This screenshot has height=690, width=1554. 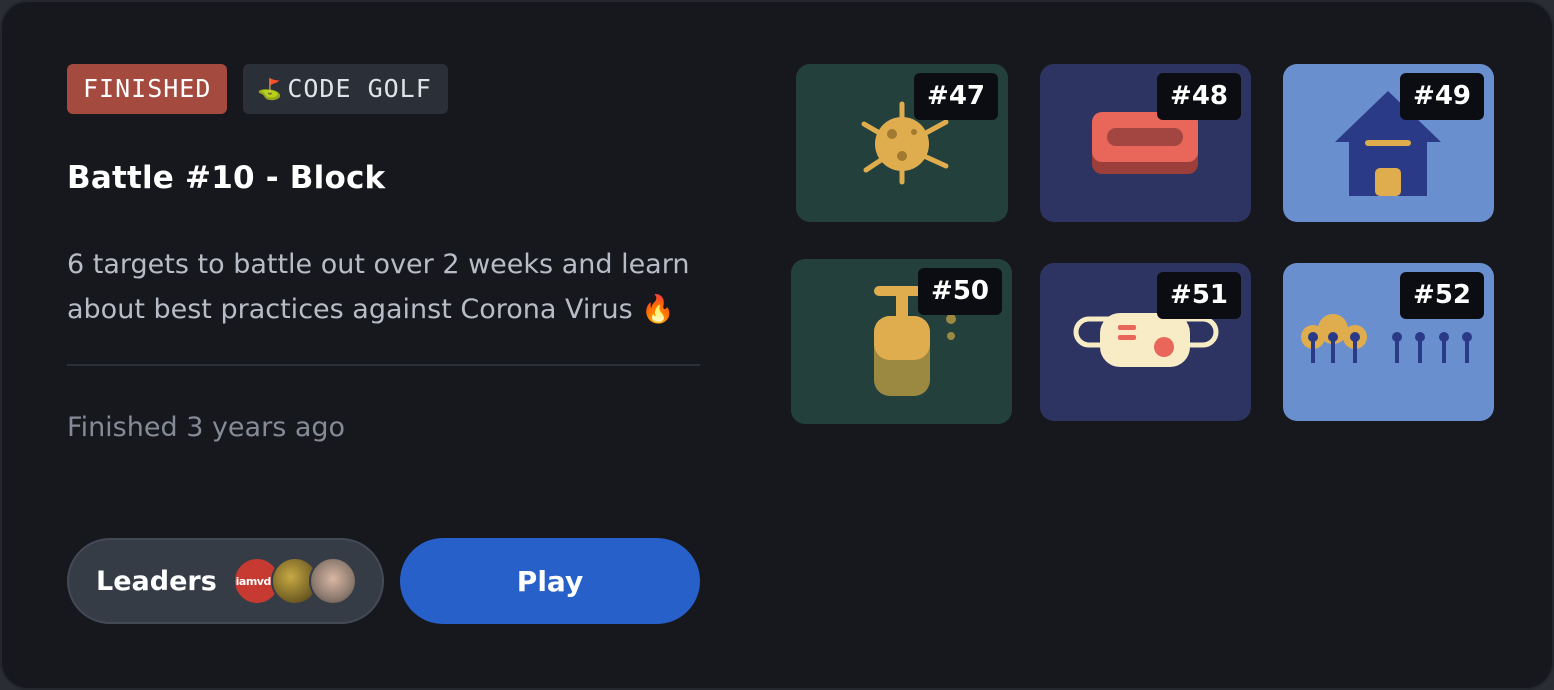 I want to click on finished-status: Finished 3 years ago, so click(x=206, y=427).